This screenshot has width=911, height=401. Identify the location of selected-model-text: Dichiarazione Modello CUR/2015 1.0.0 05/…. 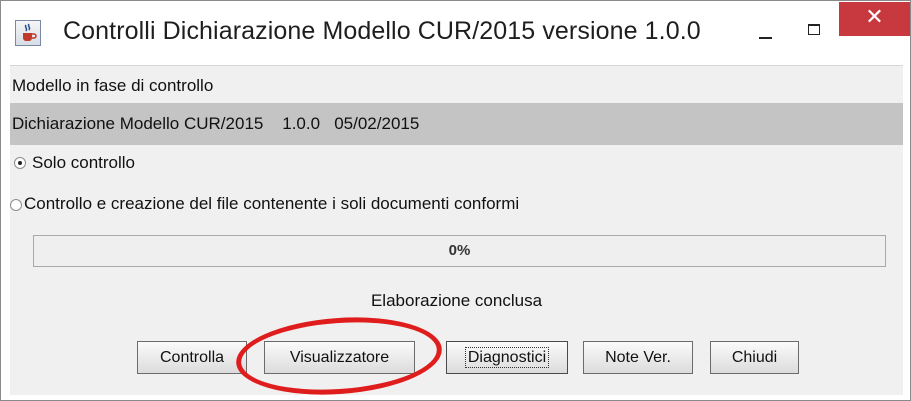
(216, 123).